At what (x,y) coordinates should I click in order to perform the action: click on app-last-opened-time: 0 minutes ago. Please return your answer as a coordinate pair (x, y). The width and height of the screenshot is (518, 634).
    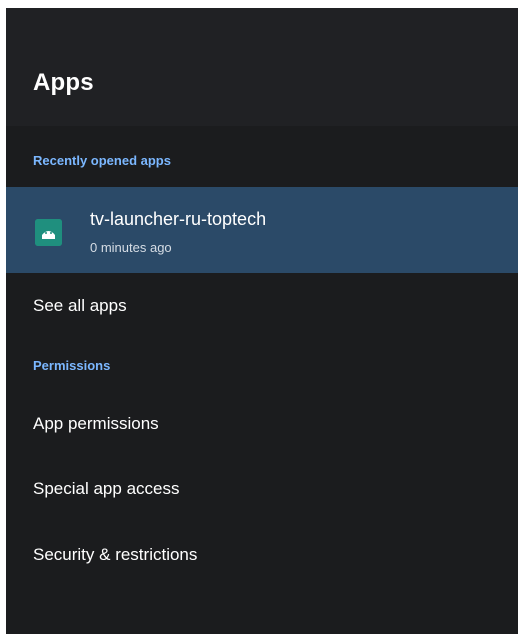
    Looking at the image, I should click on (131, 247).